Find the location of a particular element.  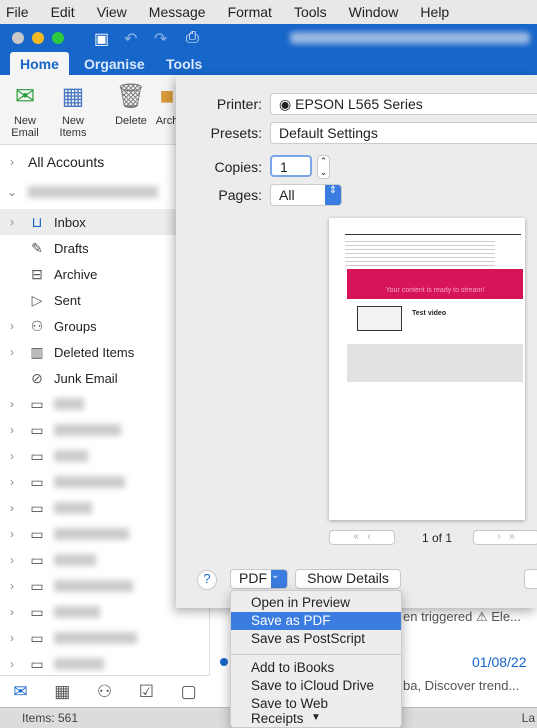

new-email-button: ✉ New Email is located at coordinates (25, 109).